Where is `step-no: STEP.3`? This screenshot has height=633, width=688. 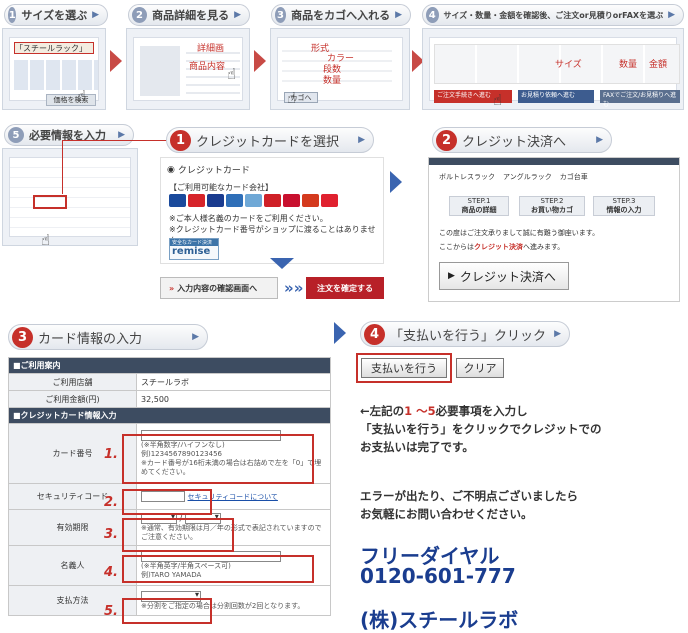
step-no: STEP.3 is located at coordinates (624, 201).